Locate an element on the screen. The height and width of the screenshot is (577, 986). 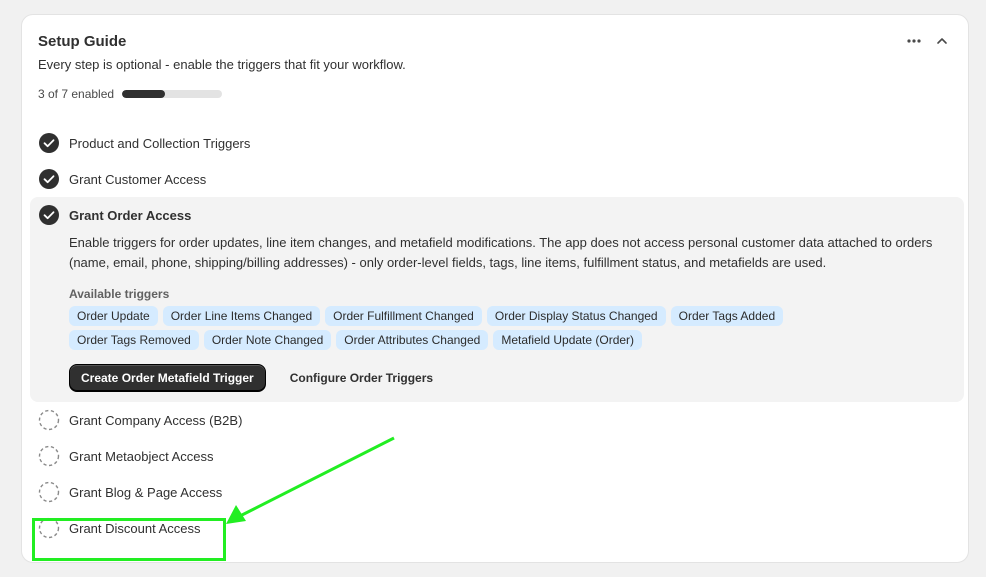
trigger-chip: Order Tags Removed is located at coordinates (134, 340).